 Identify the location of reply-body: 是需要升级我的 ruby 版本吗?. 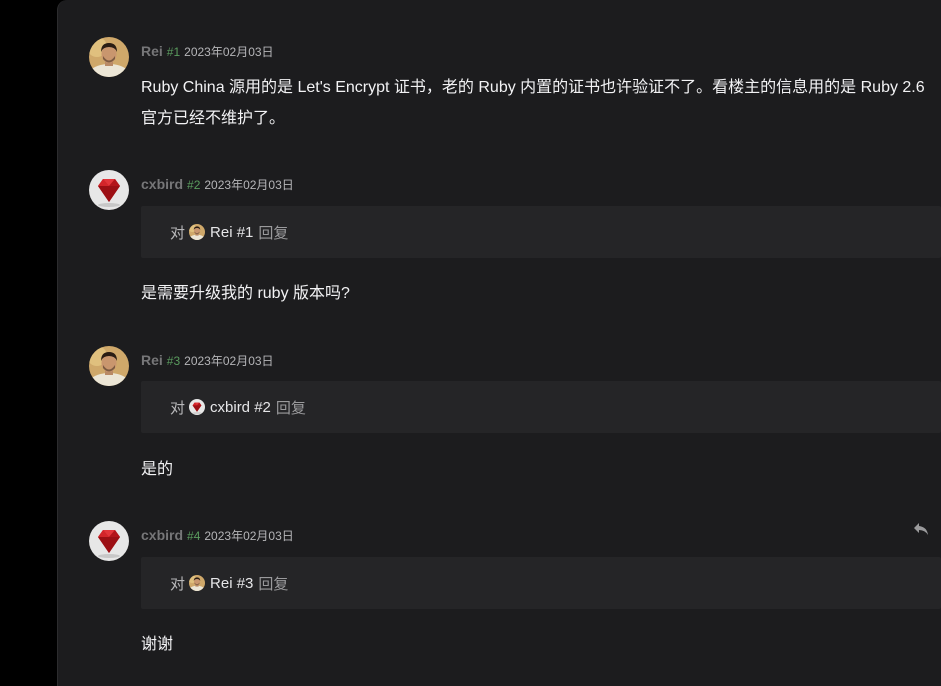
(245, 293).